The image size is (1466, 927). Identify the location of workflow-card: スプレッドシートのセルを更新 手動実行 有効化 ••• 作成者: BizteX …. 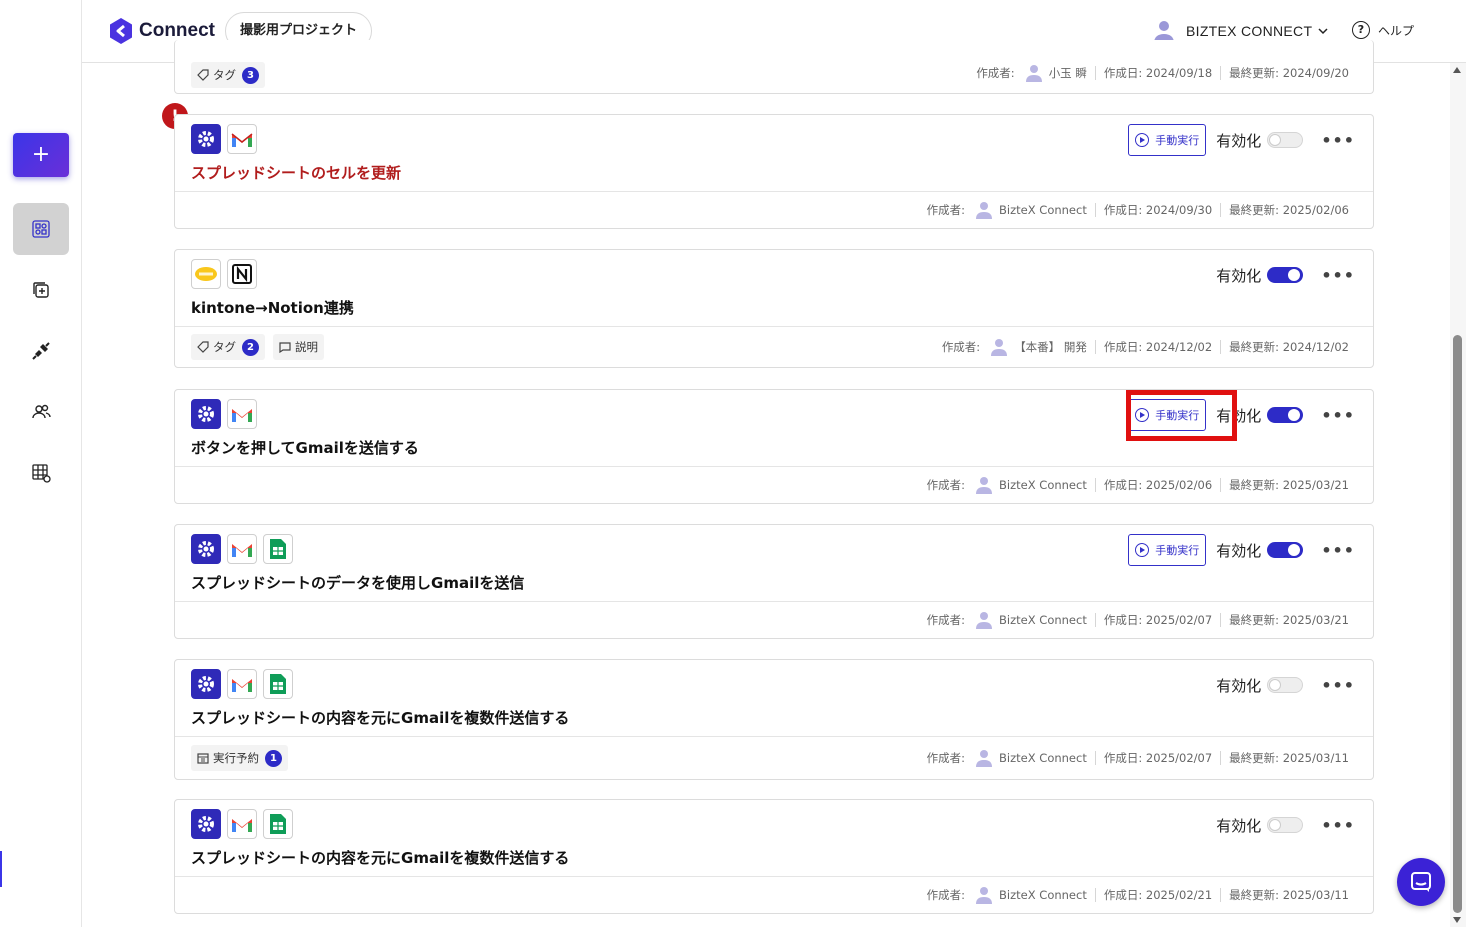
(774, 171).